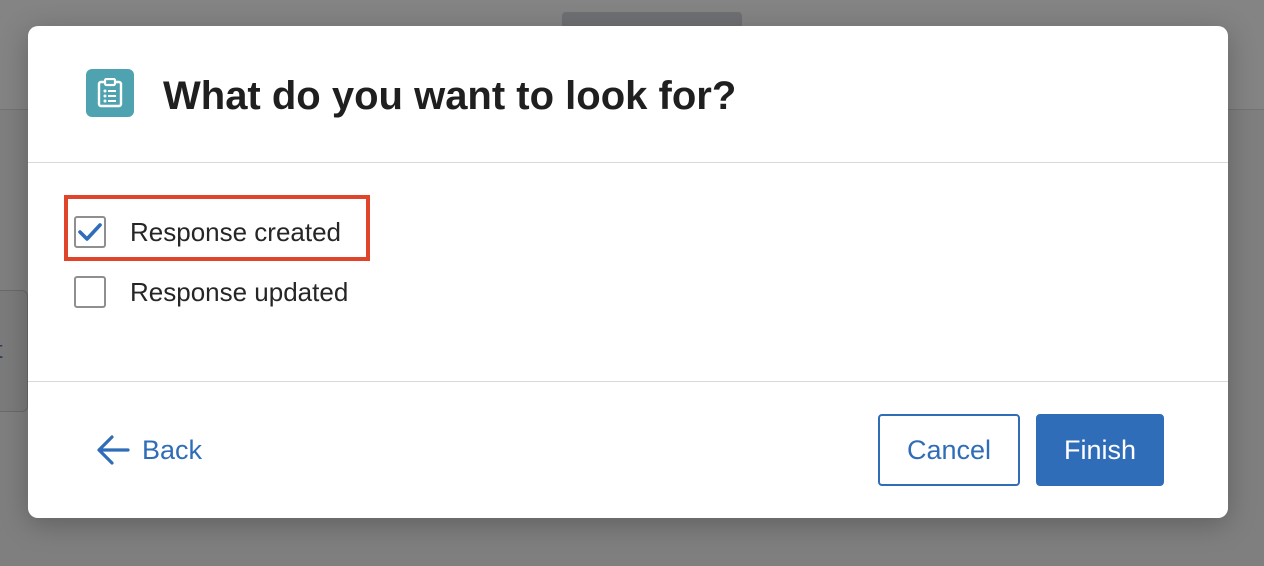 The image size is (1264, 566). I want to click on cancel-button: Cancel, so click(949, 450).